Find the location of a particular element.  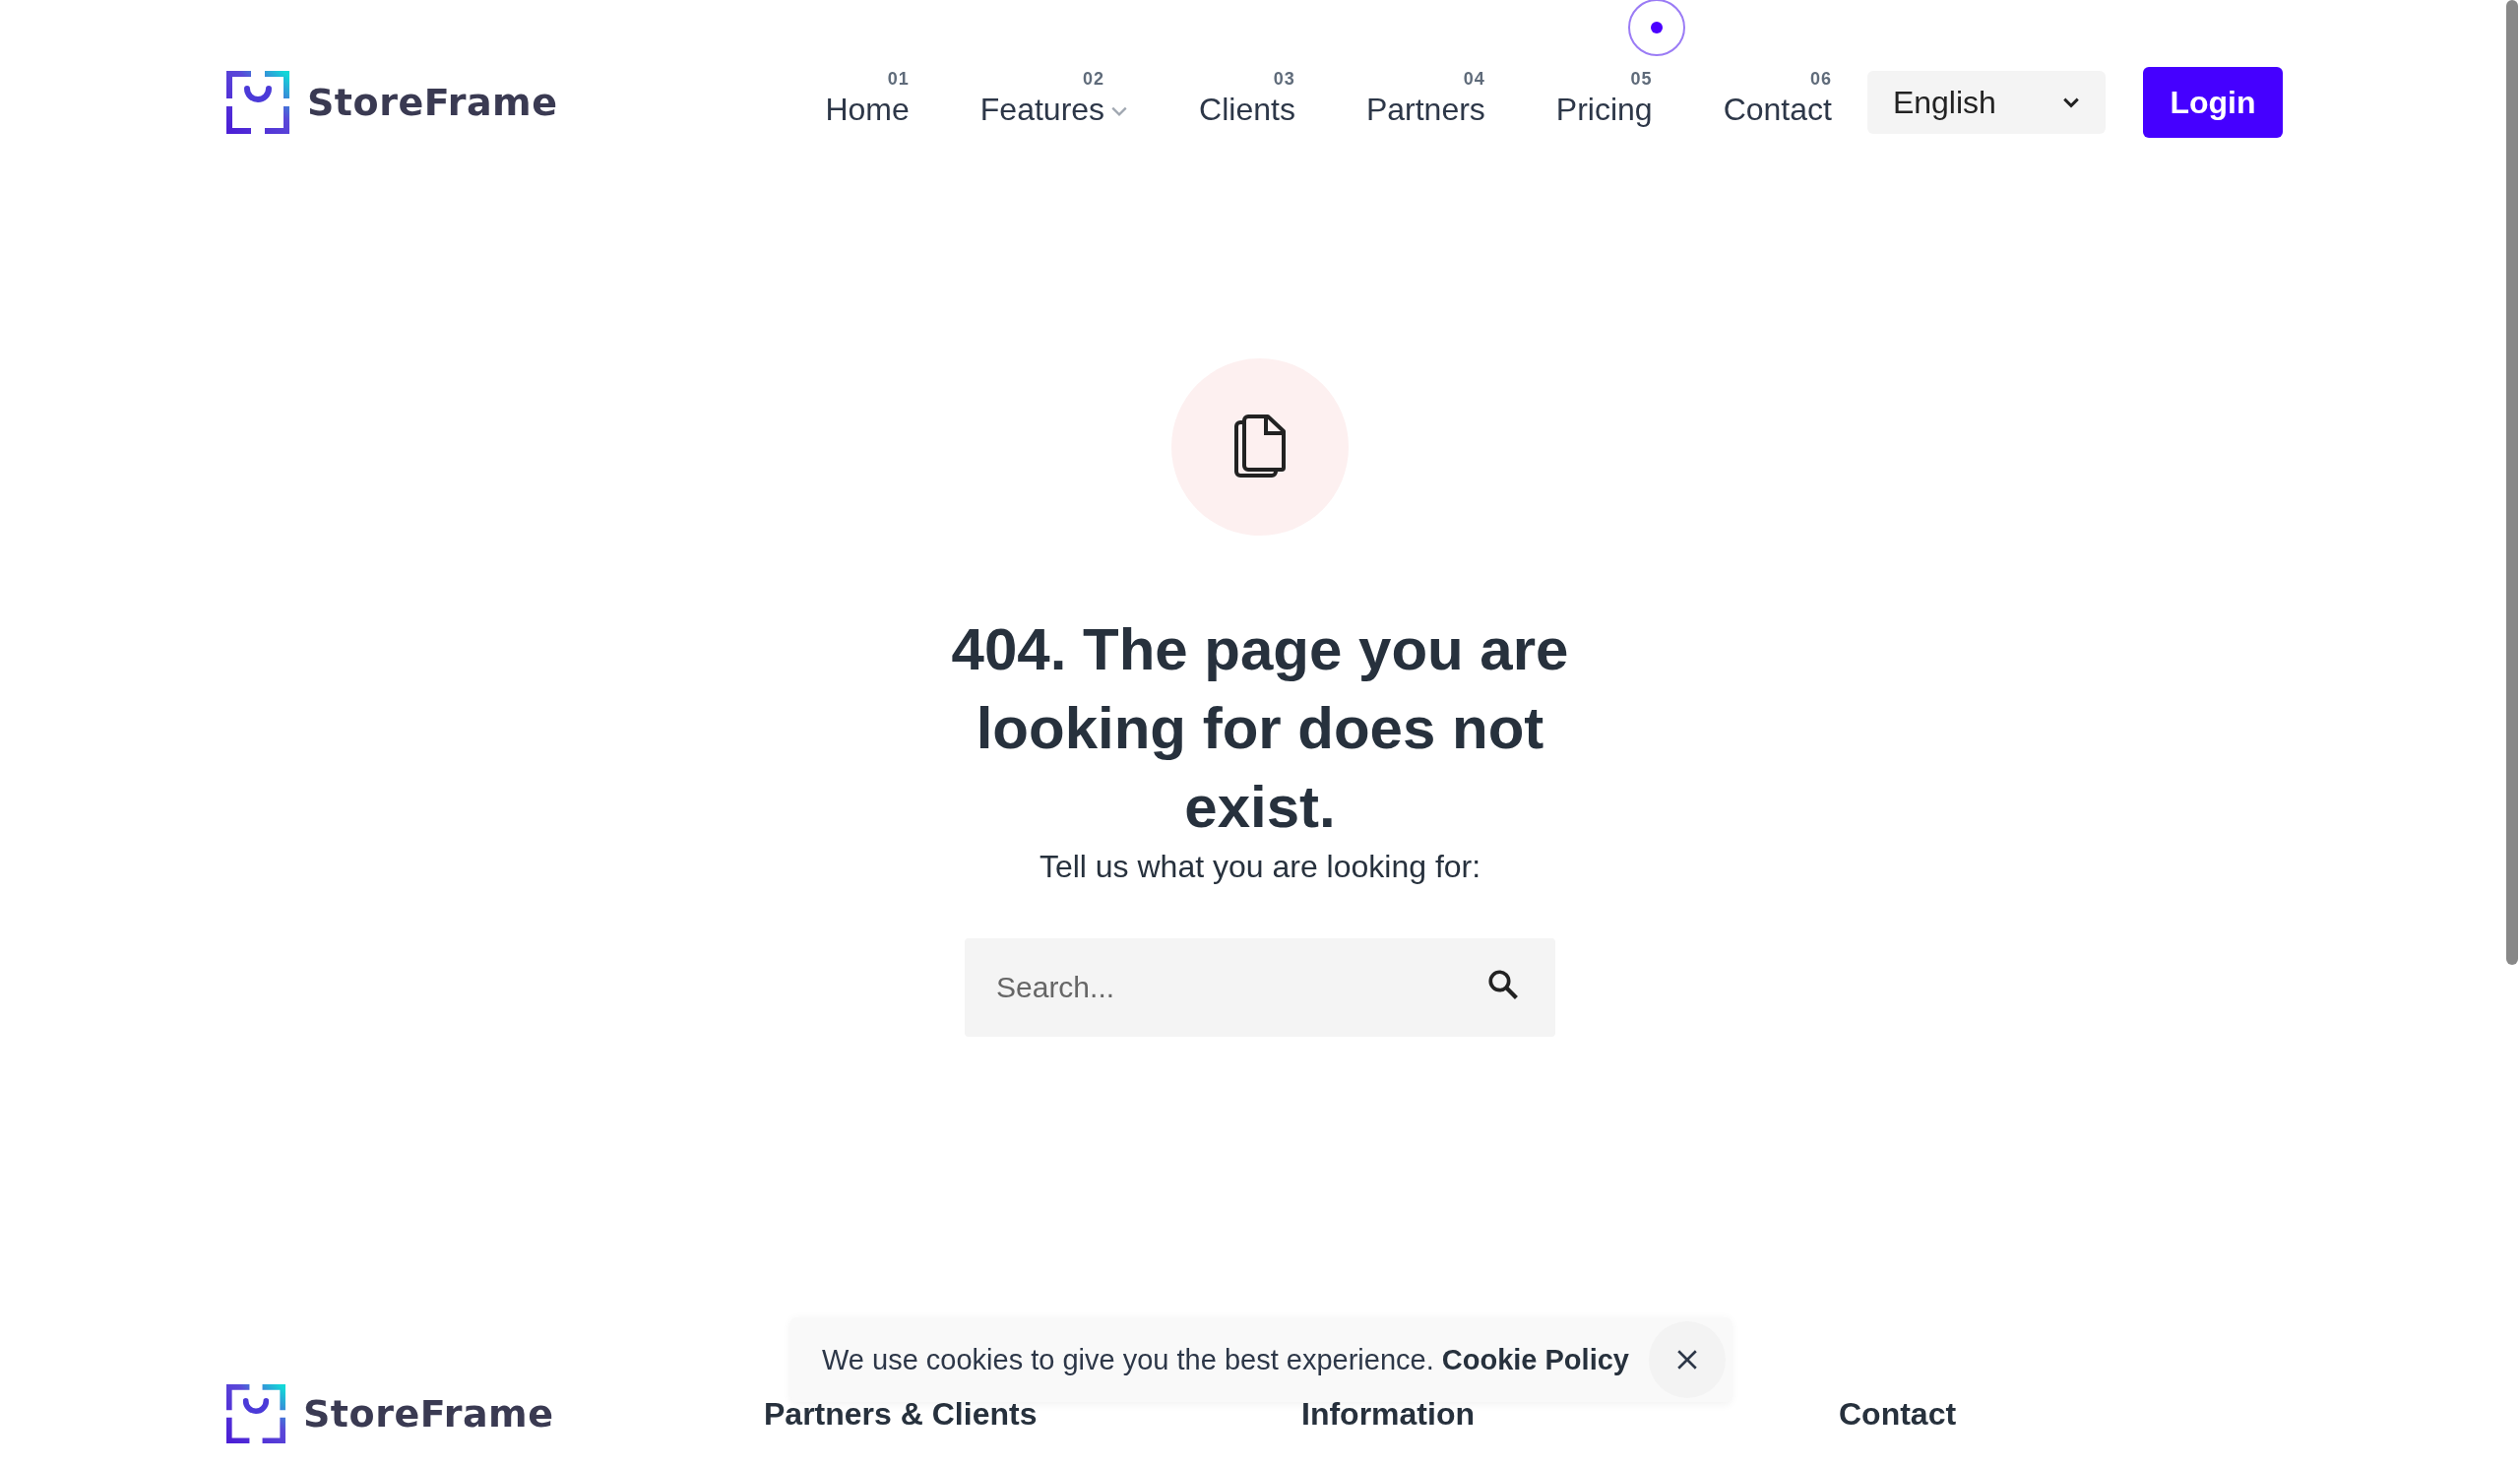

nav-link: 01 Home is located at coordinates (867, 98).